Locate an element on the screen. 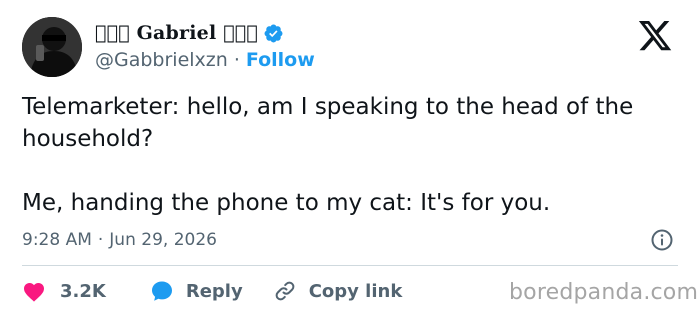 The image size is (700, 318). author-handle-row: @Gabbrielxzn · Follow is located at coordinates (205, 60).